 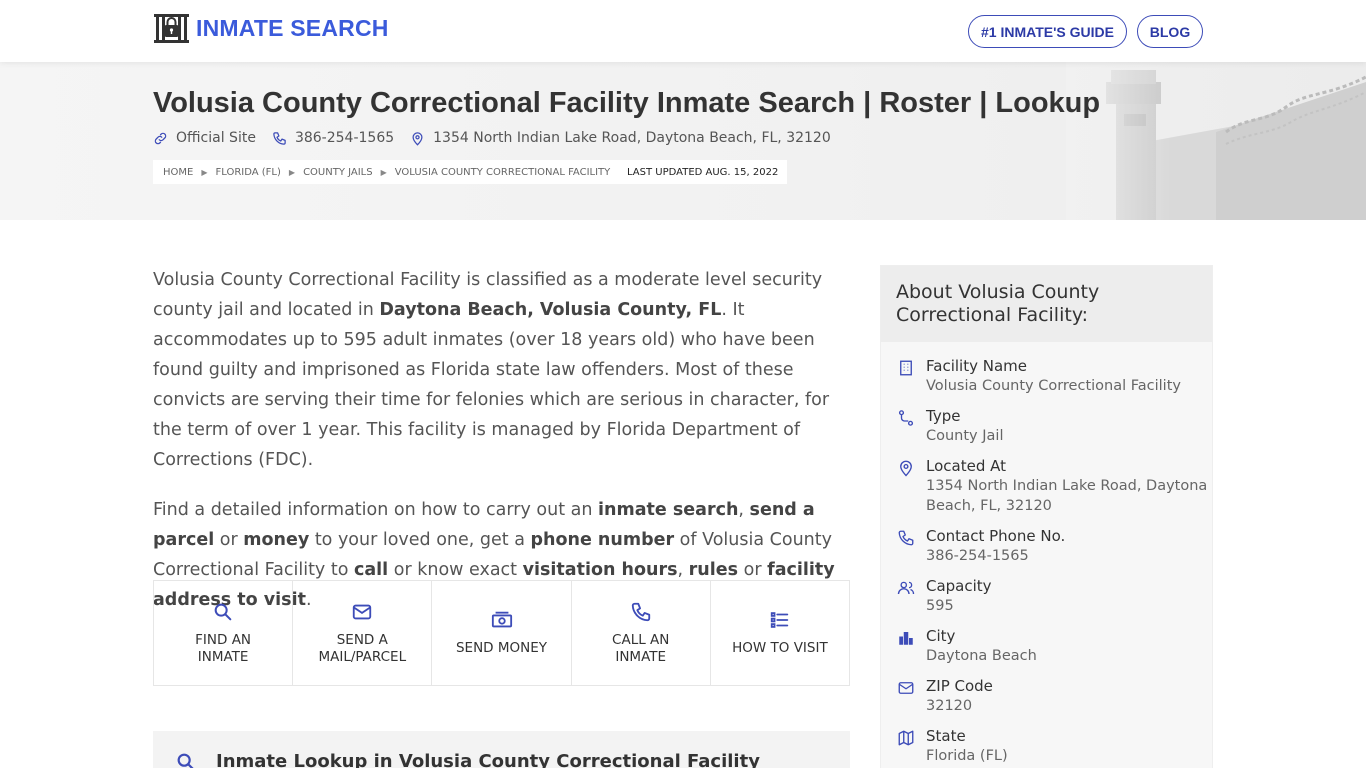 I want to click on detail-city: City Daytona Beach, so click(x=1046, y=646).